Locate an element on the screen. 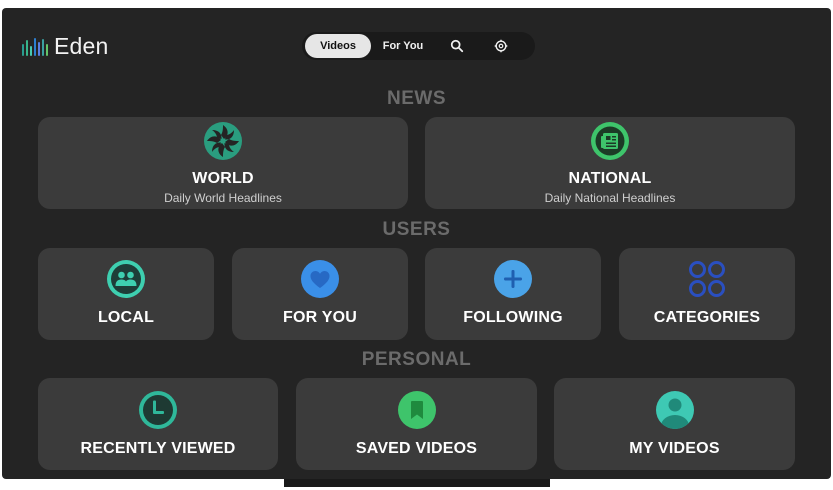 The image size is (833, 490). user-icon is located at coordinates (675, 410).